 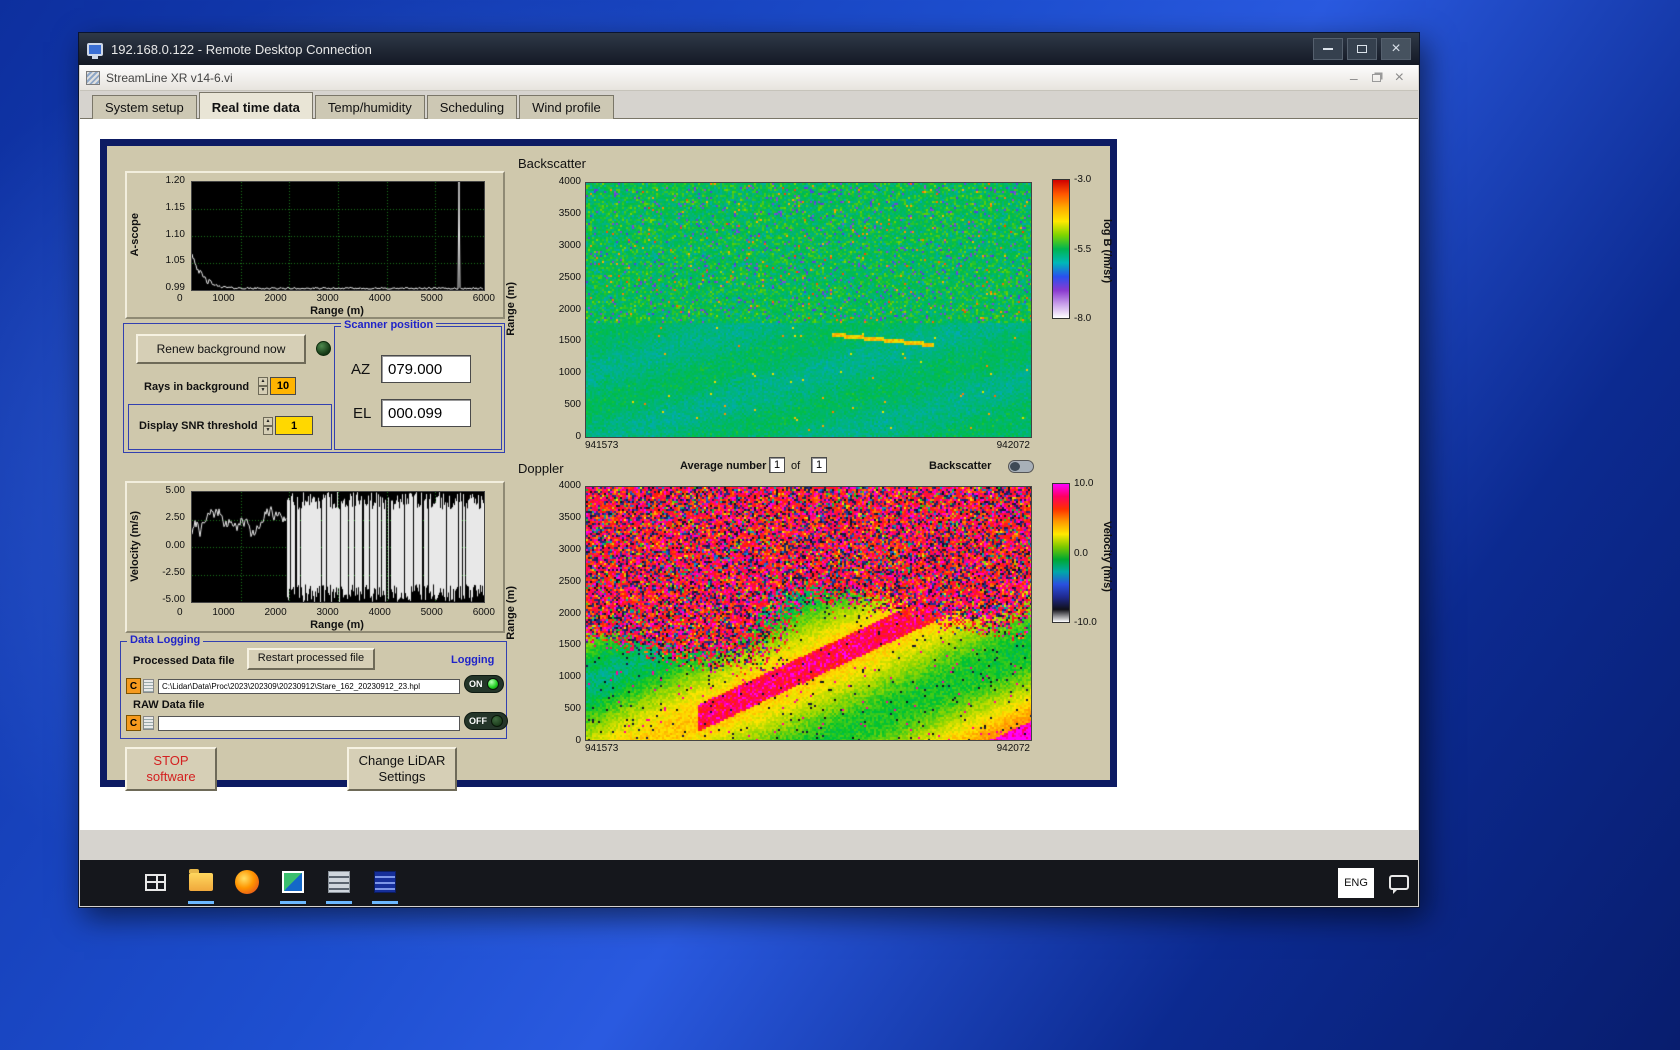 What do you see at coordinates (144, 107) in the screenshot?
I see `tab-system-setup: System setup` at bounding box center [144, 107].